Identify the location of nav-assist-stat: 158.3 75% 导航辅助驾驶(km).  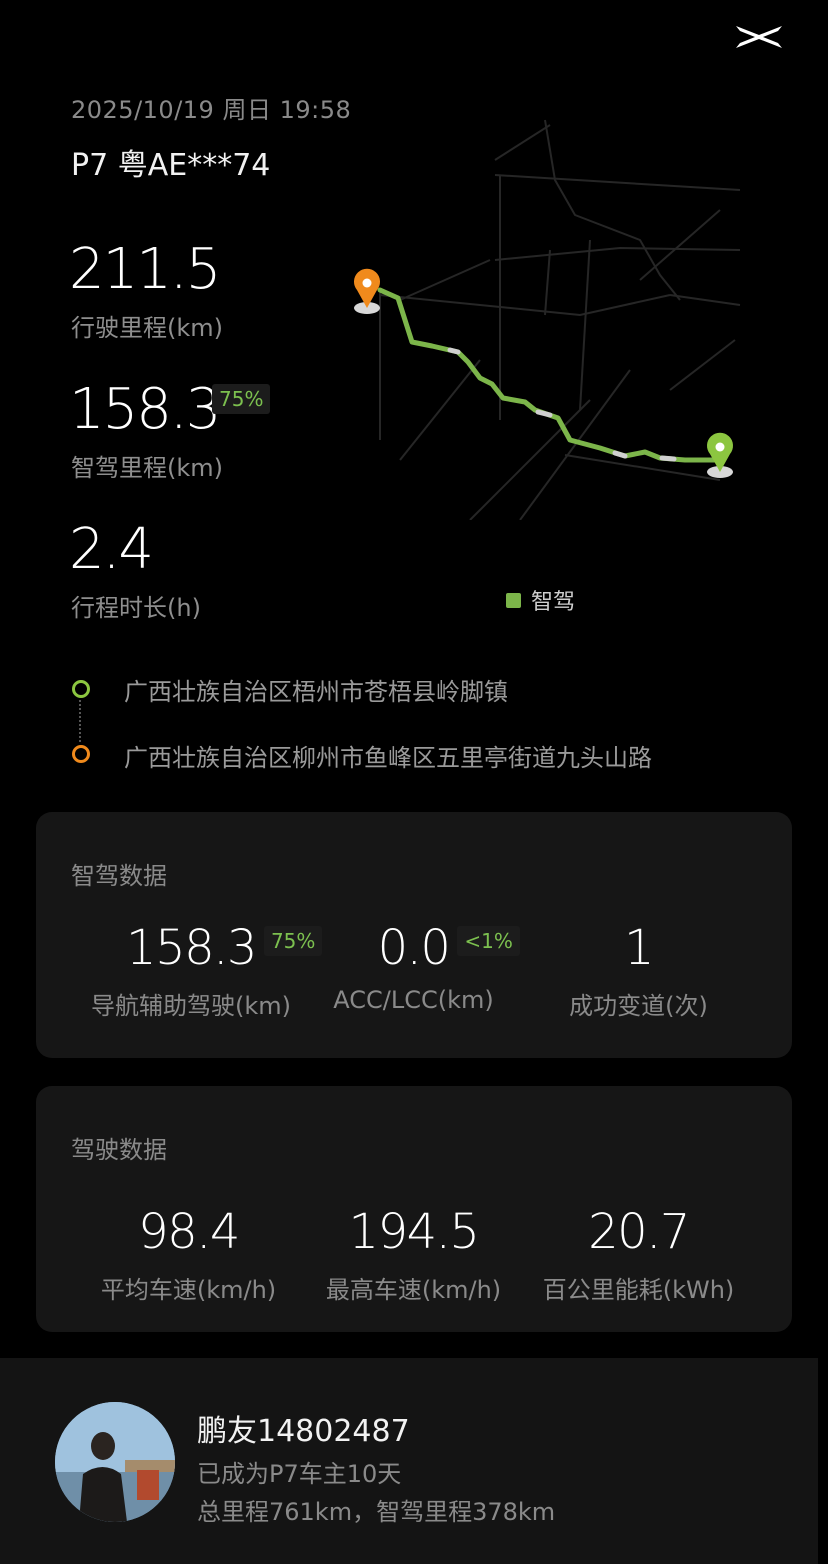
(199, 972).